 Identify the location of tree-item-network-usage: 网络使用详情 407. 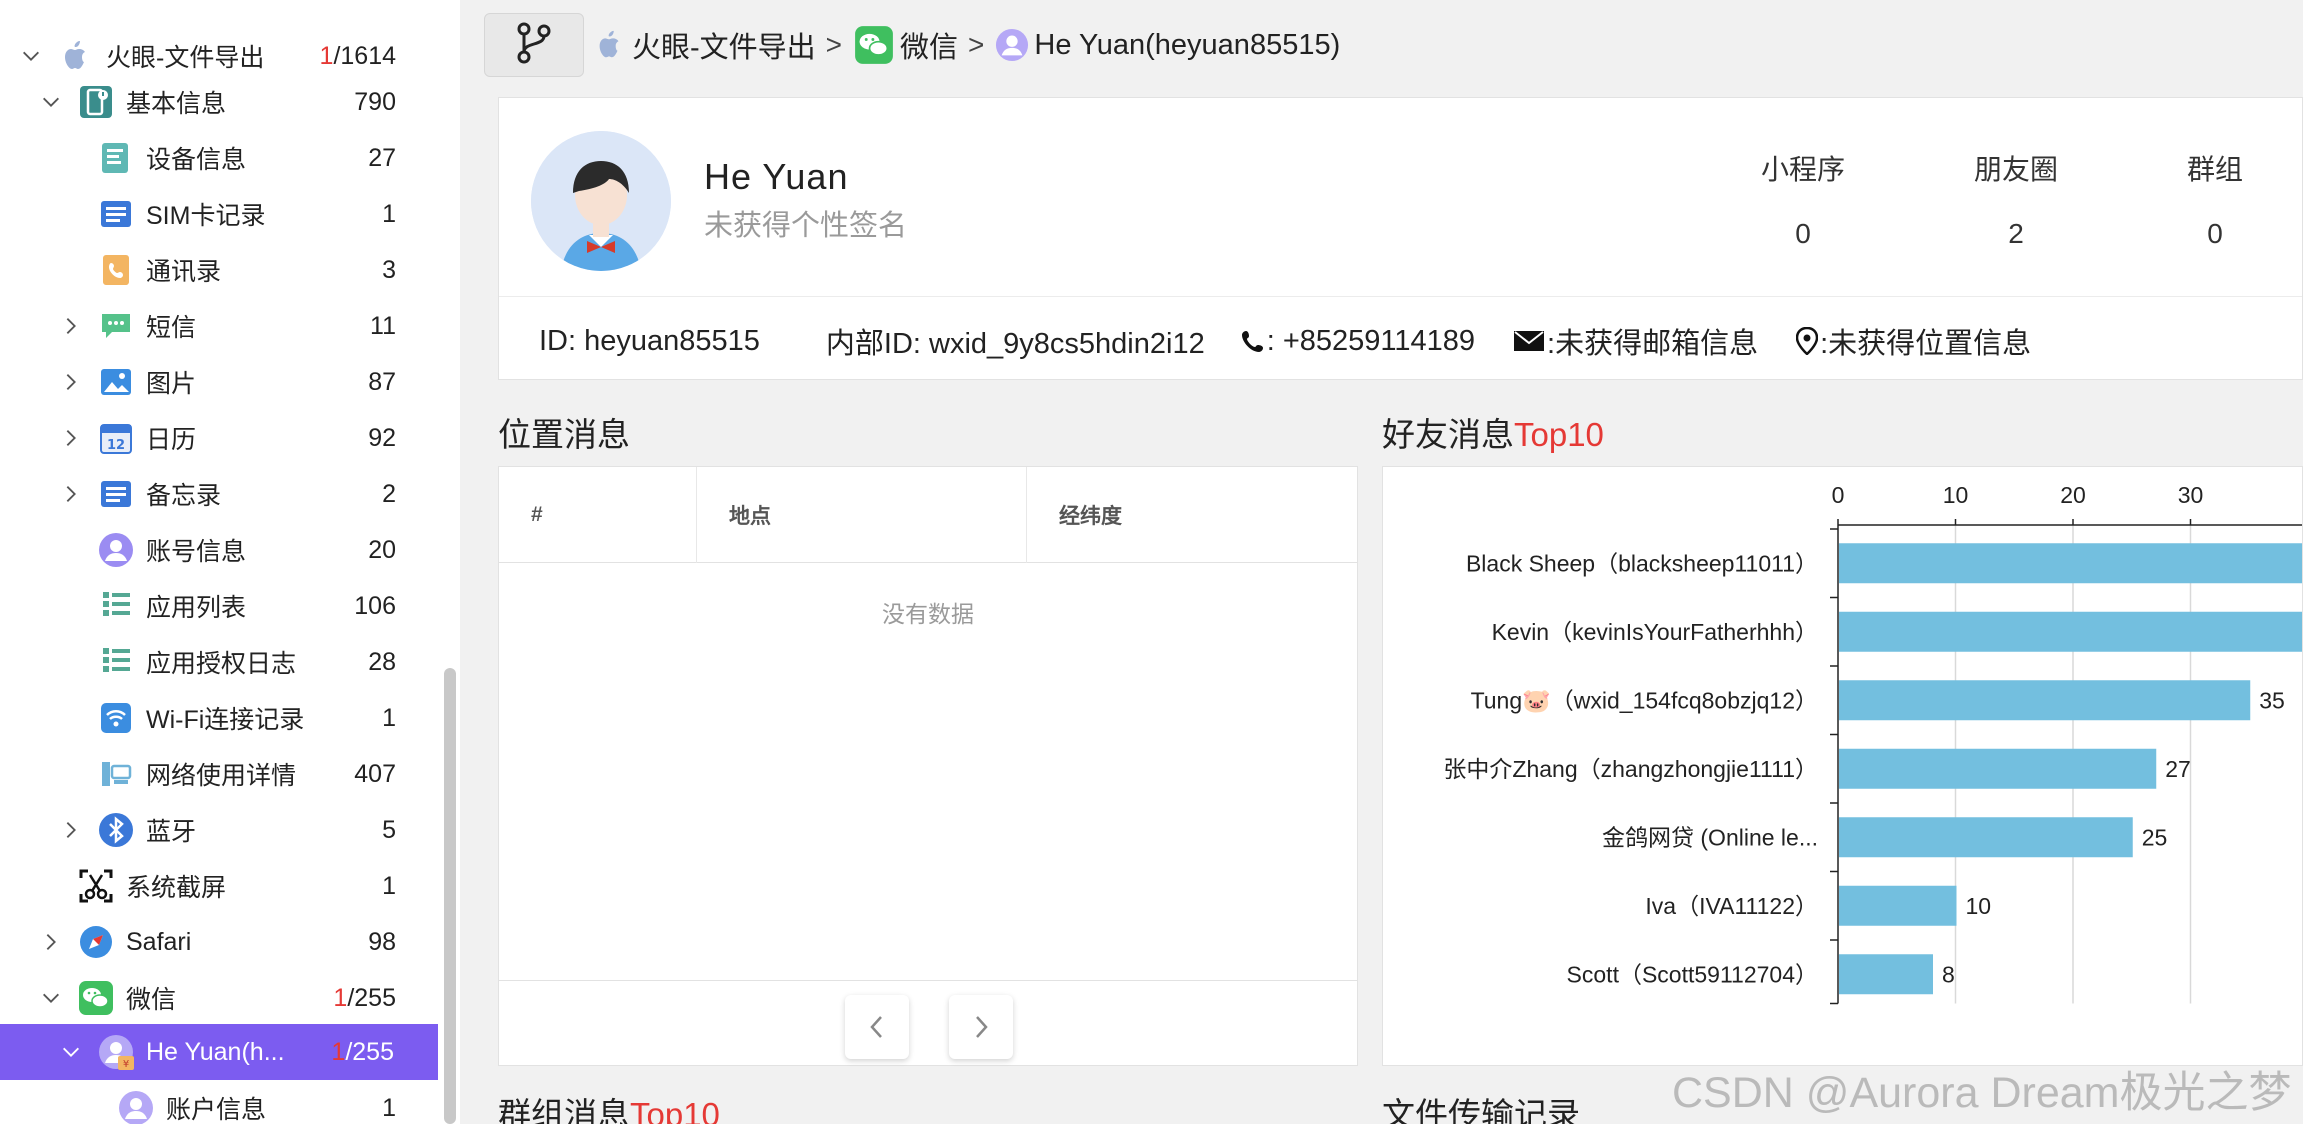
(220, 774).